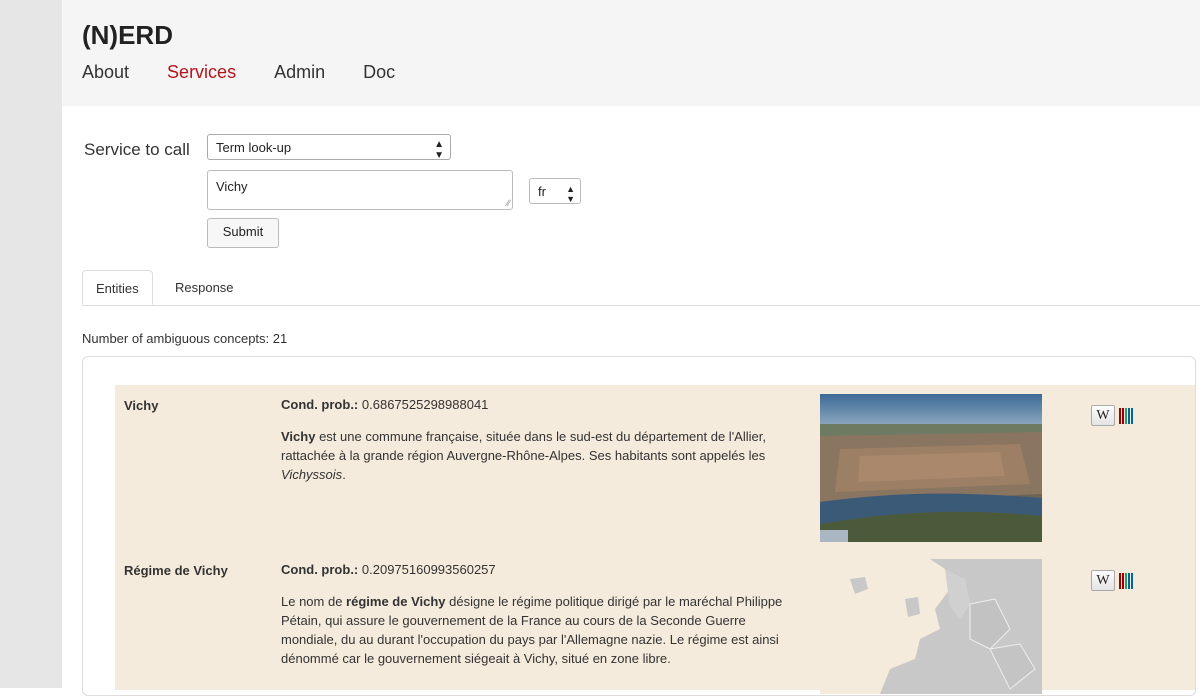 The width and height of the screenshot is (1200, 696). I want to click on language-select: fr ▲ ▼, so click(555, 191).